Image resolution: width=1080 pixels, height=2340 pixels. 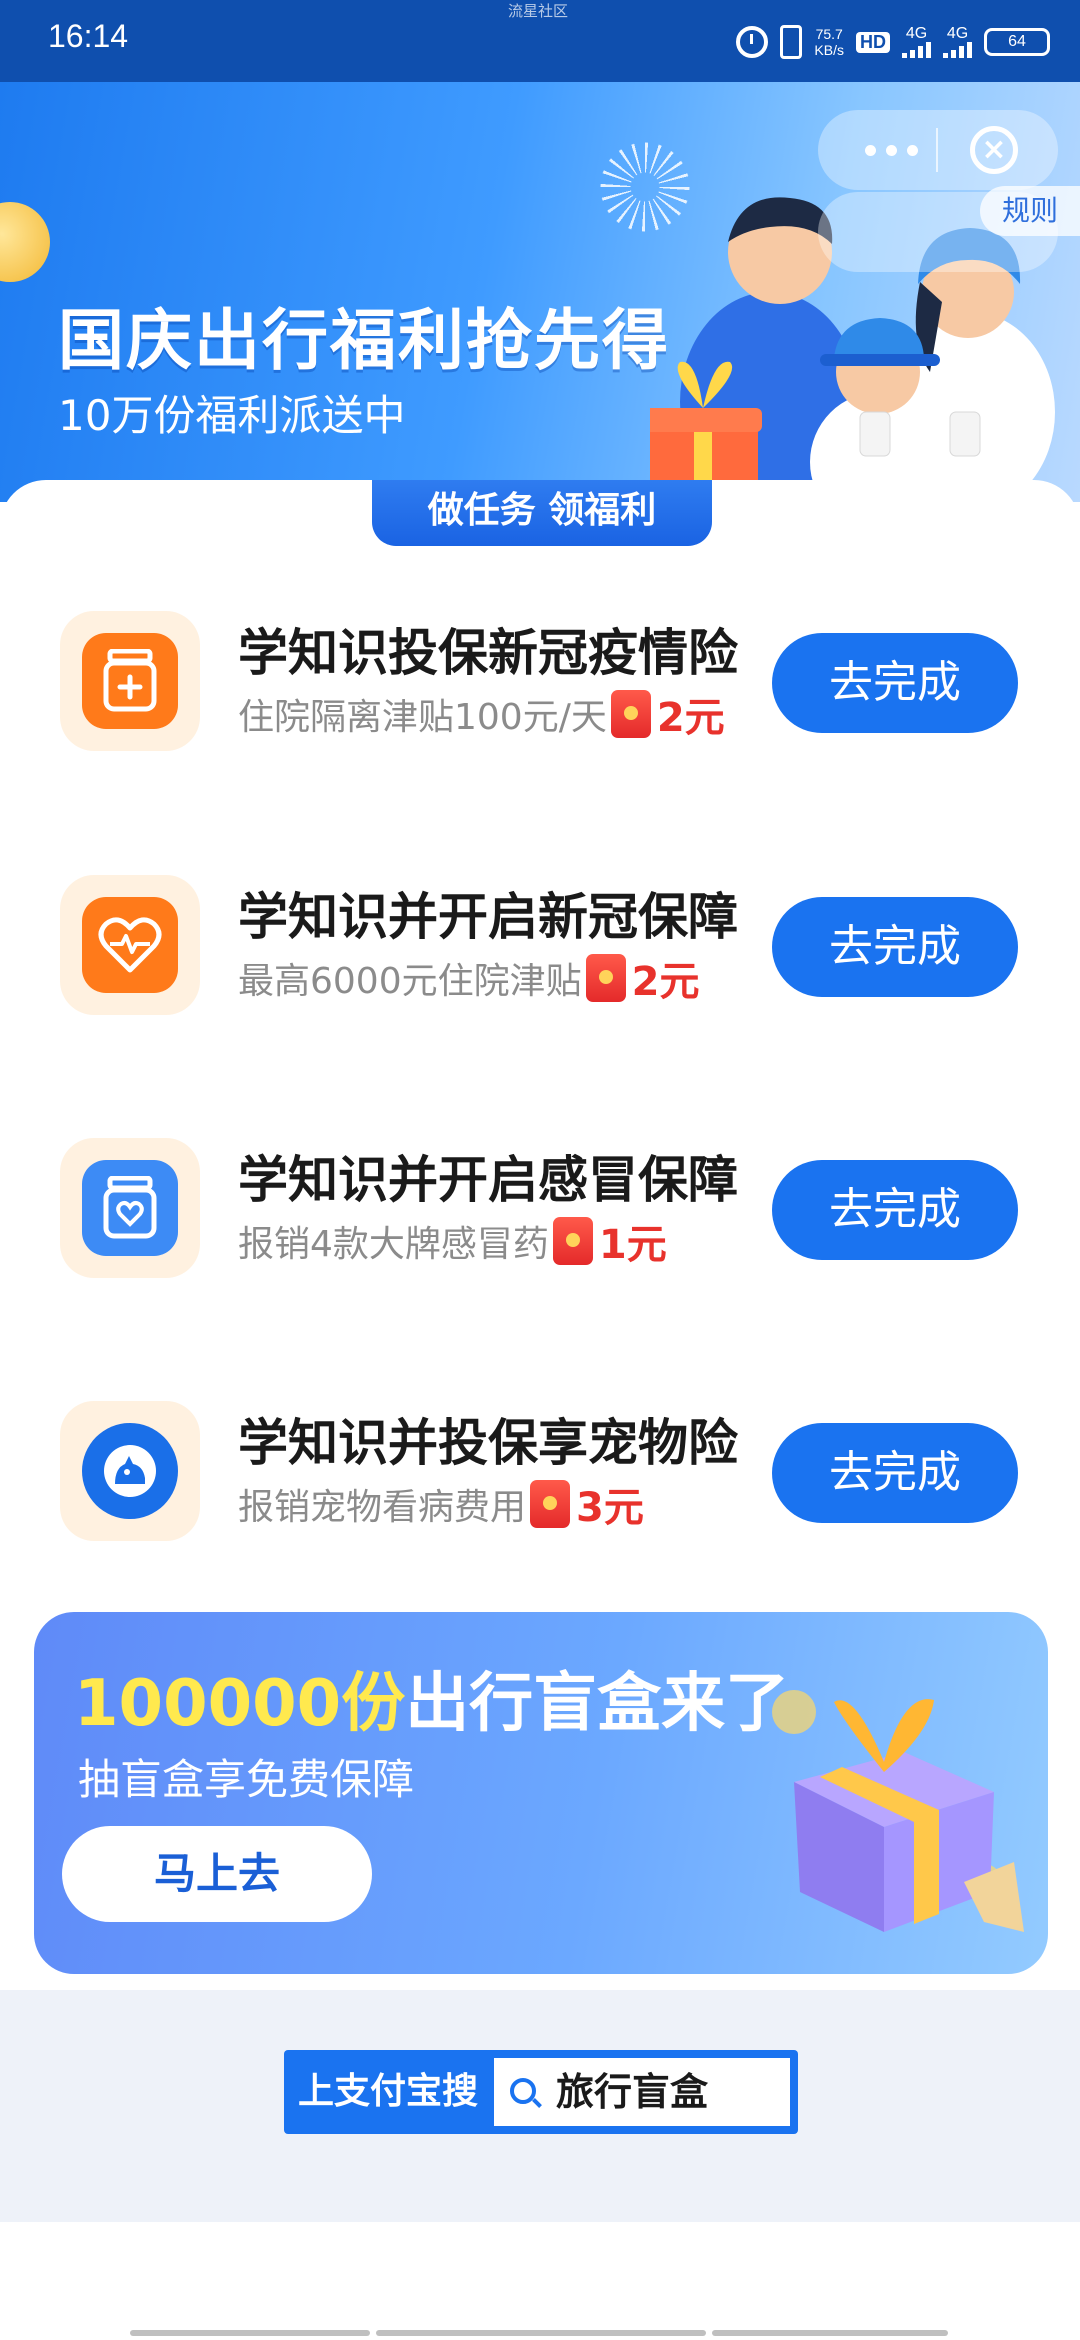 I want to click on task-item: 学知识并开启感冒保障 报销4款大牌感冒药 1元 去完成, so click(x=540, y=1202).